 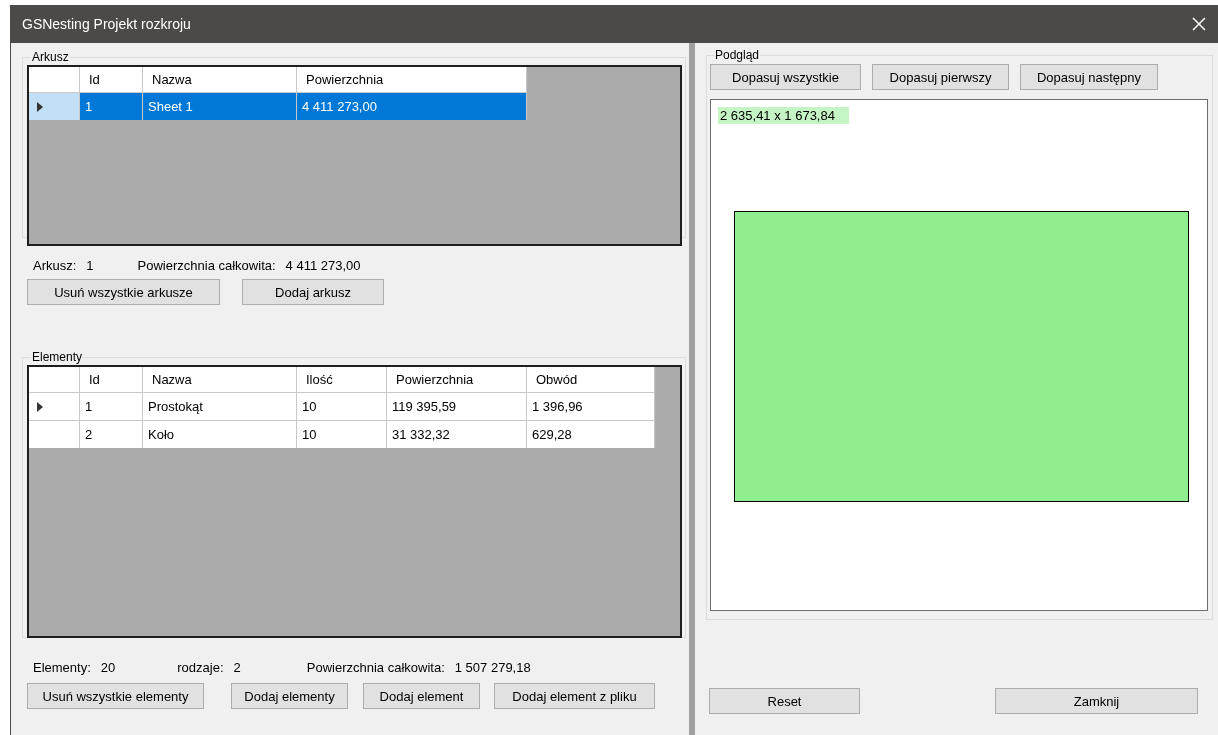 I want to click on column-header: Obwód, so click(x=591, y=379).